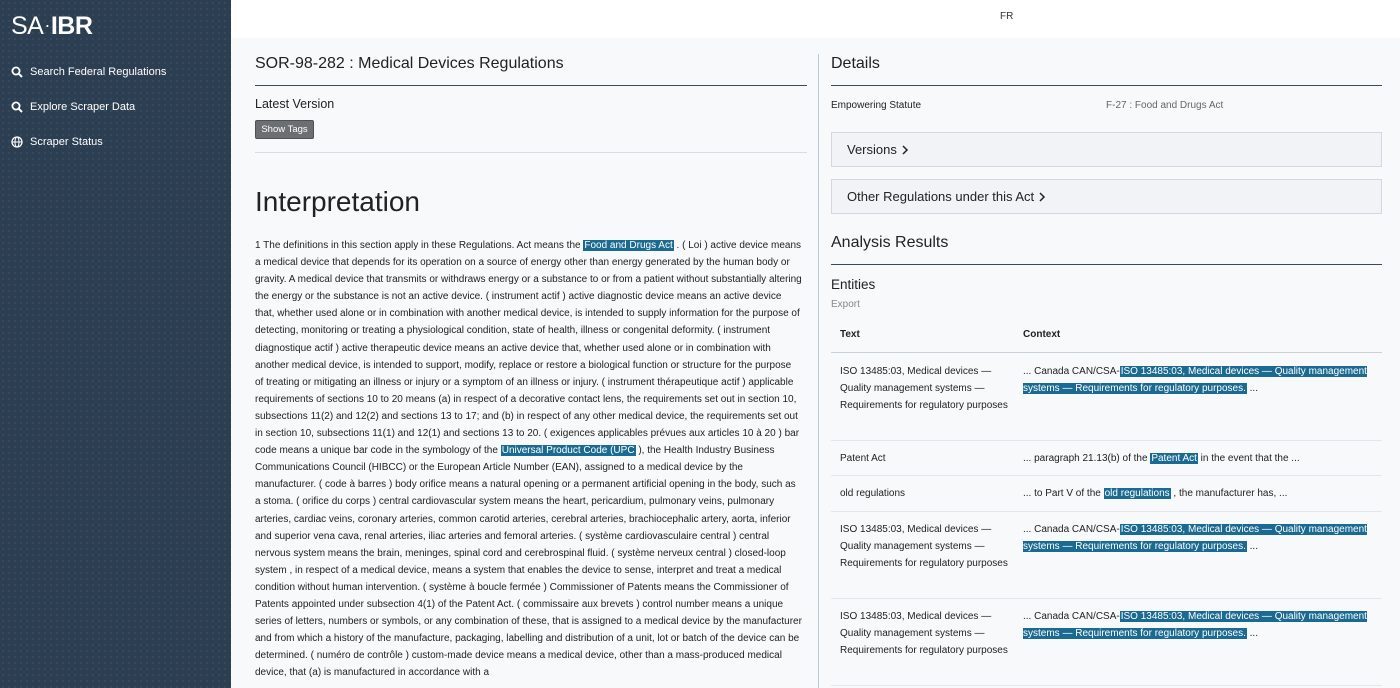 Image resolution: width=1400 pixels, height=688 pixels. I want to click on page-title: SOR-98-282 : Medical Devices Regulations, so click(409, 63).